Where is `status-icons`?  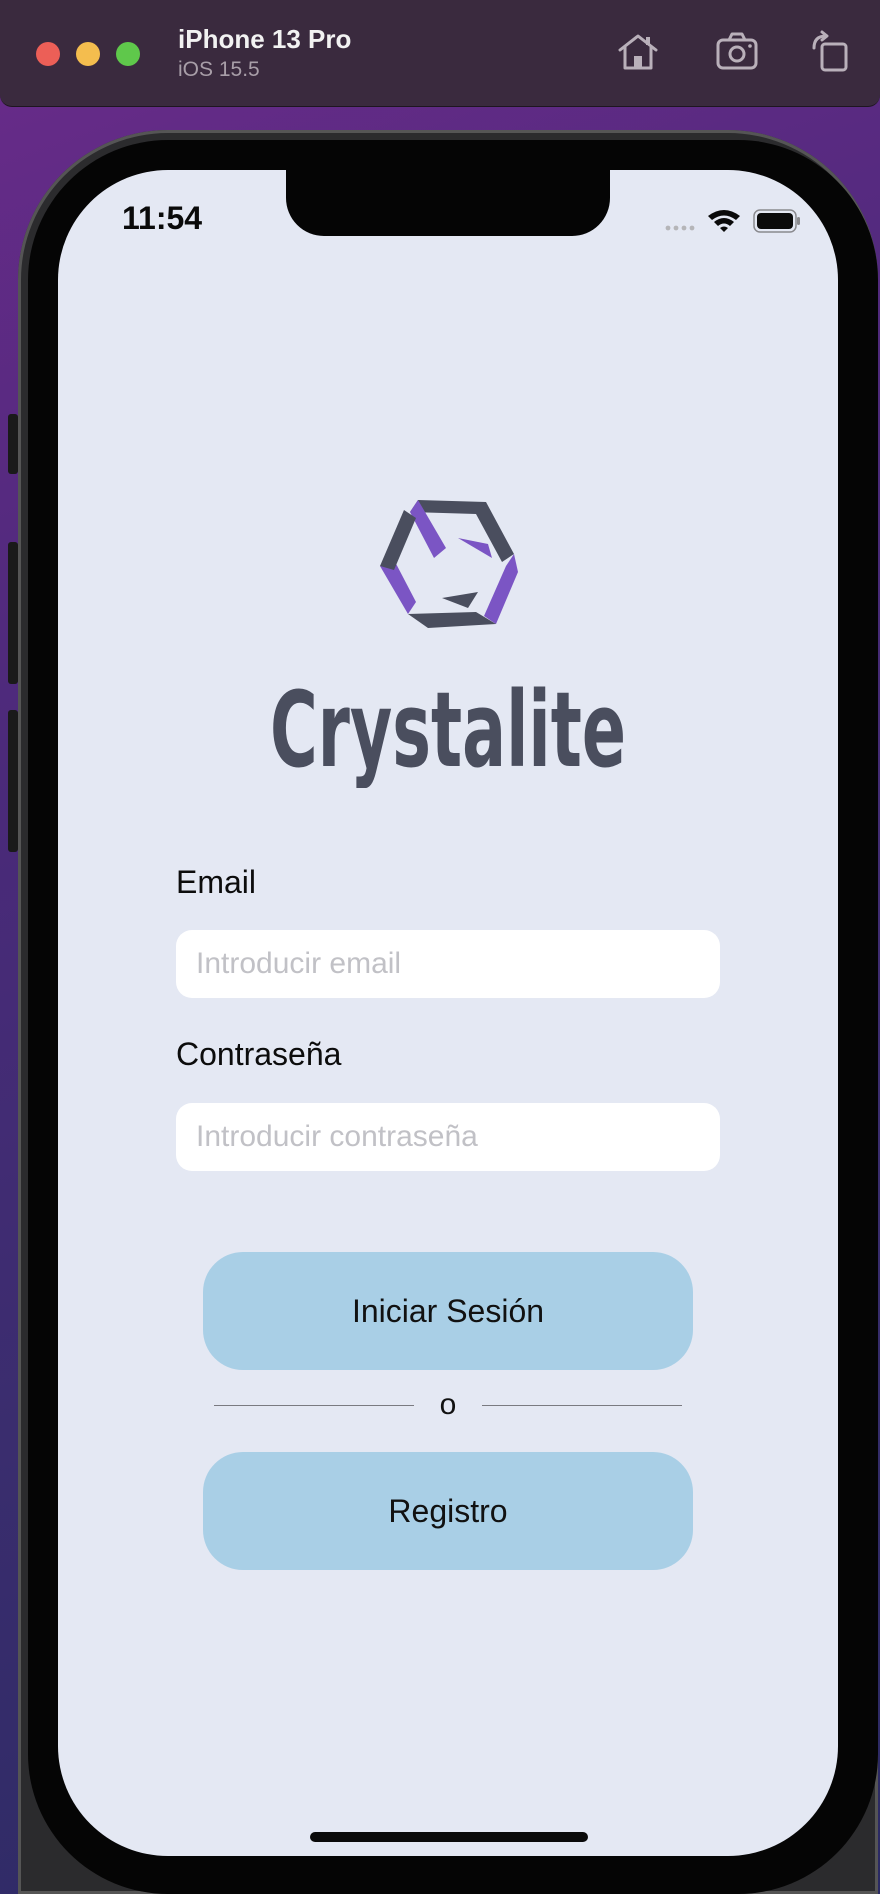
status-icons is located at coordinates (732, 221).